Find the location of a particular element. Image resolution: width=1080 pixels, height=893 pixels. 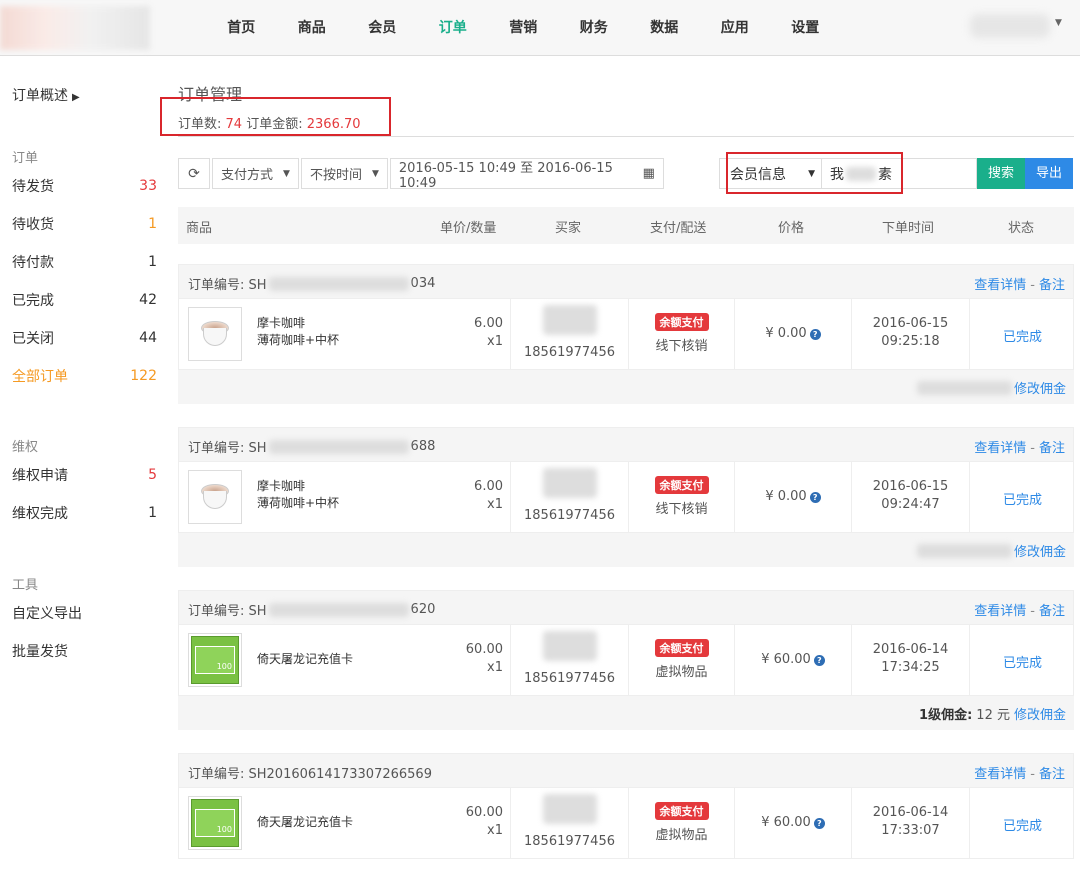

product-name: 摩卡咖啡薄荷咖啡+中杯 is located at coordinates (298, 332).